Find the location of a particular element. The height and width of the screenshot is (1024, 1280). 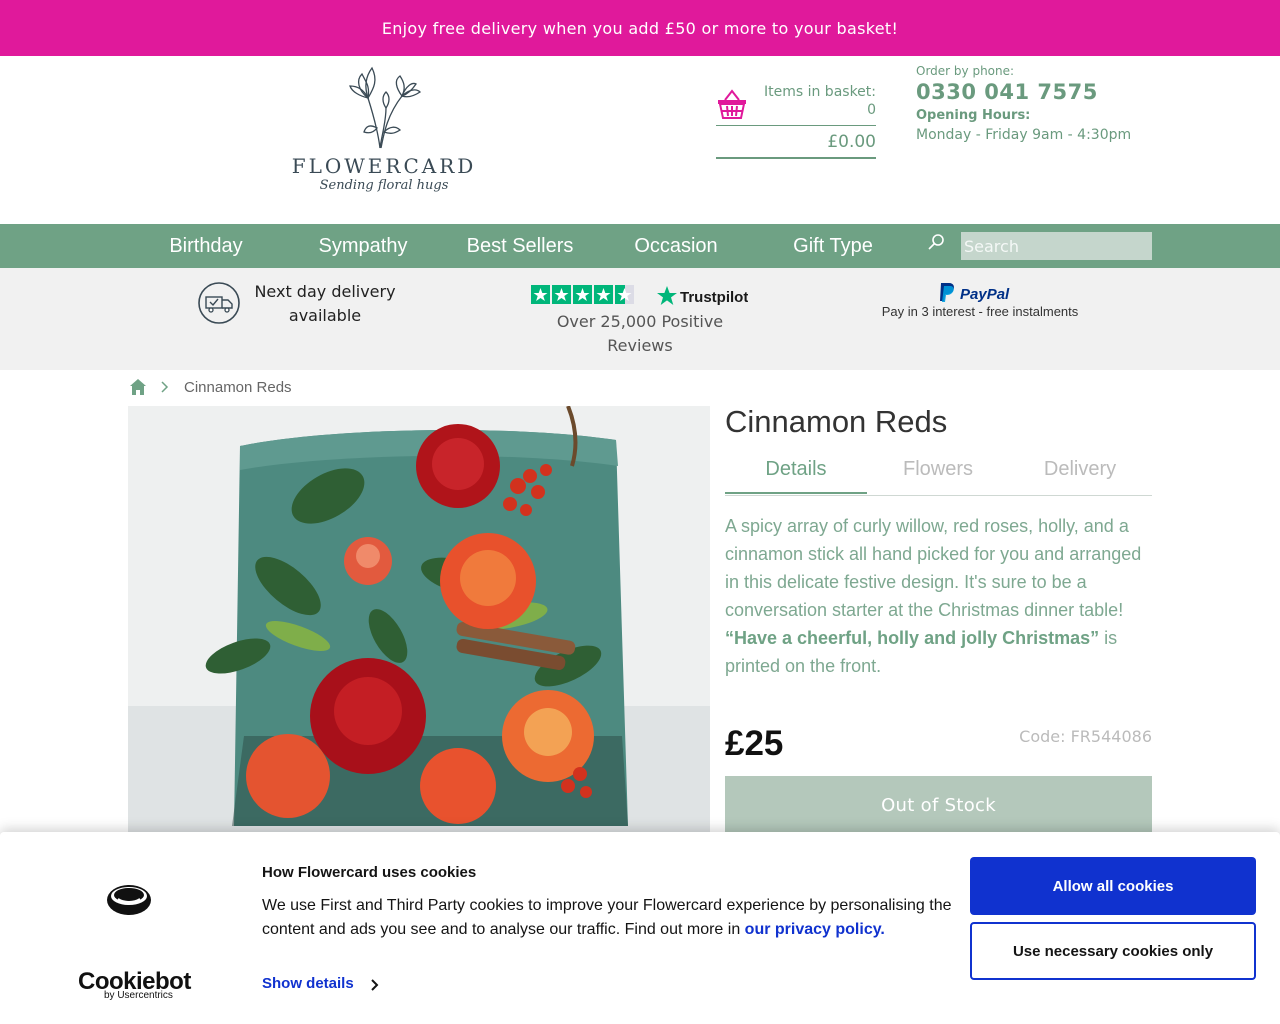

brand-name: FLOWERCARD is located at coordinates (384, 166).